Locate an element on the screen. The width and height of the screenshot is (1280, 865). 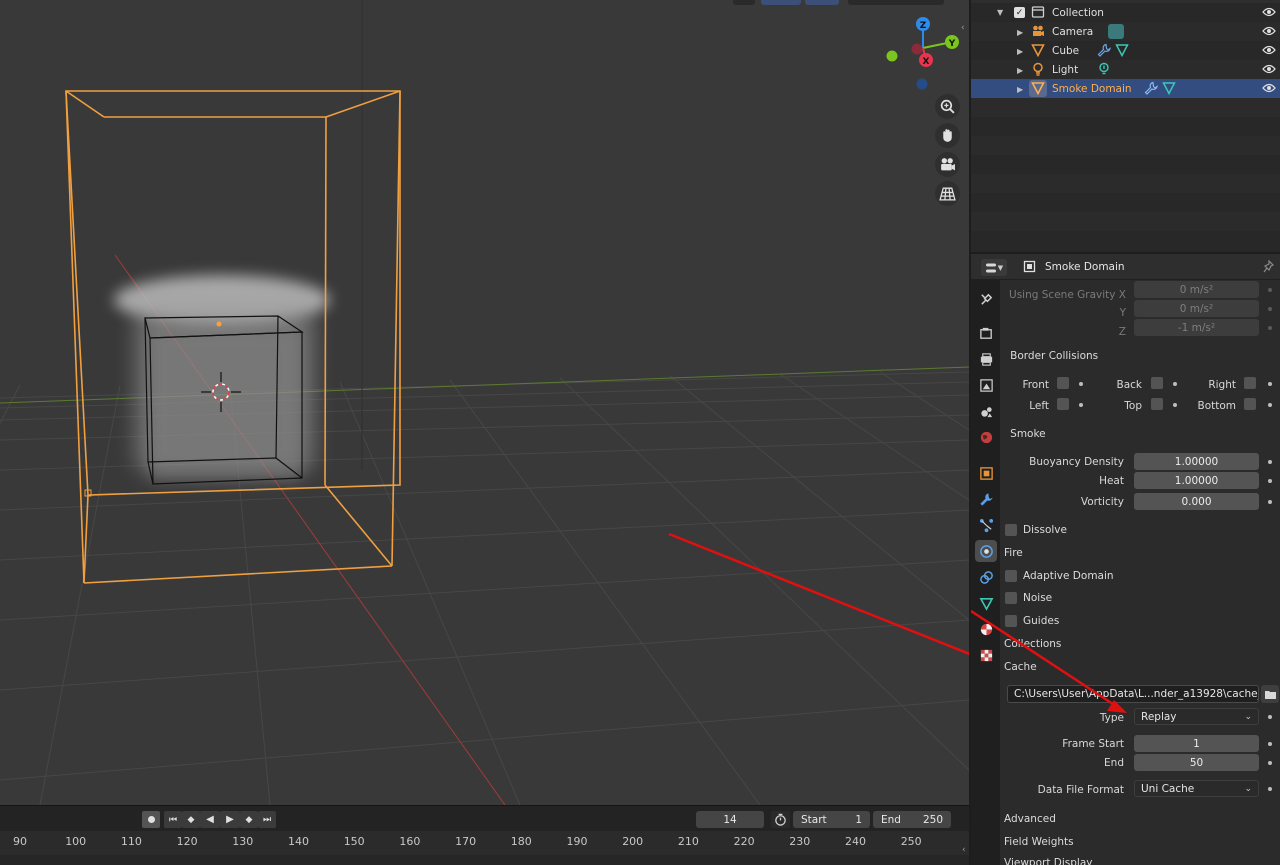
current-frame-field: 14 is located at coordinates (730, 819).